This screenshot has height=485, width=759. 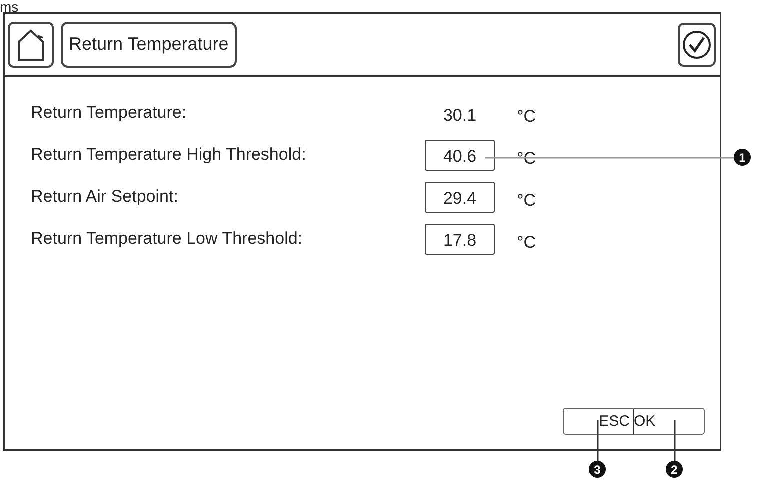 What do you see at coordinates (460, 239) in the screenshot?
I see `value-field: 17.8` at bounding box center [460, 239].